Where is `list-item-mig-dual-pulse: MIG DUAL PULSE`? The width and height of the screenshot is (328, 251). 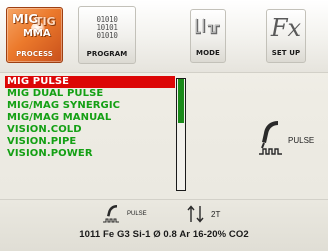 list-item-mig-dual-pulse: MIG DUAL PULSE is located at coordinates (94, 94).